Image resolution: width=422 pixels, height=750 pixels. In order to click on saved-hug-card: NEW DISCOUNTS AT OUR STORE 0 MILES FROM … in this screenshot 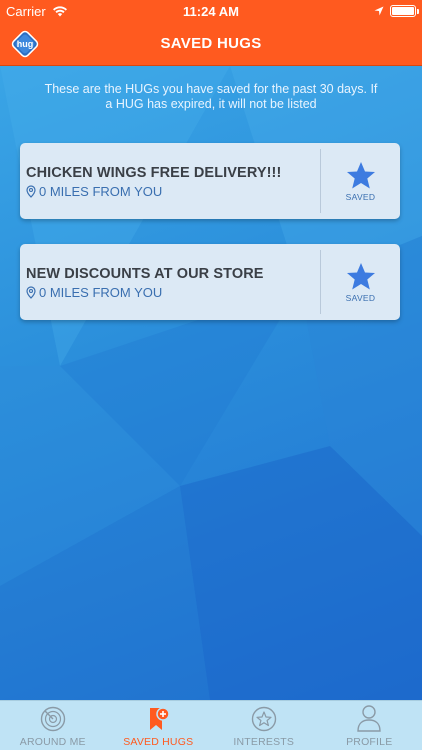, I will do `click(210, 282)`.